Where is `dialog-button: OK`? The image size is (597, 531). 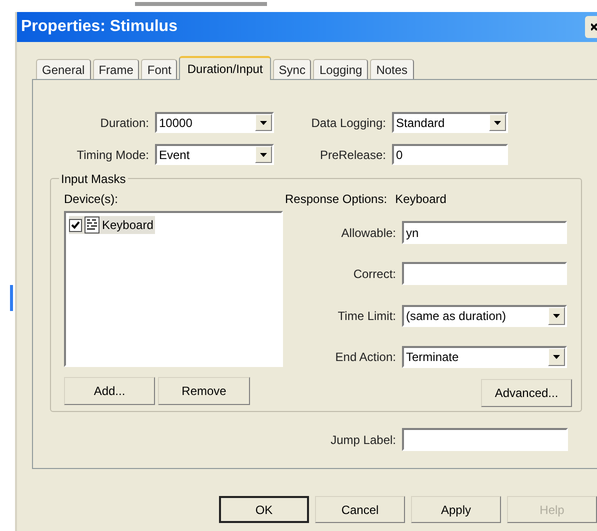 dialog-button: OK is located at coordinates (264, 509).